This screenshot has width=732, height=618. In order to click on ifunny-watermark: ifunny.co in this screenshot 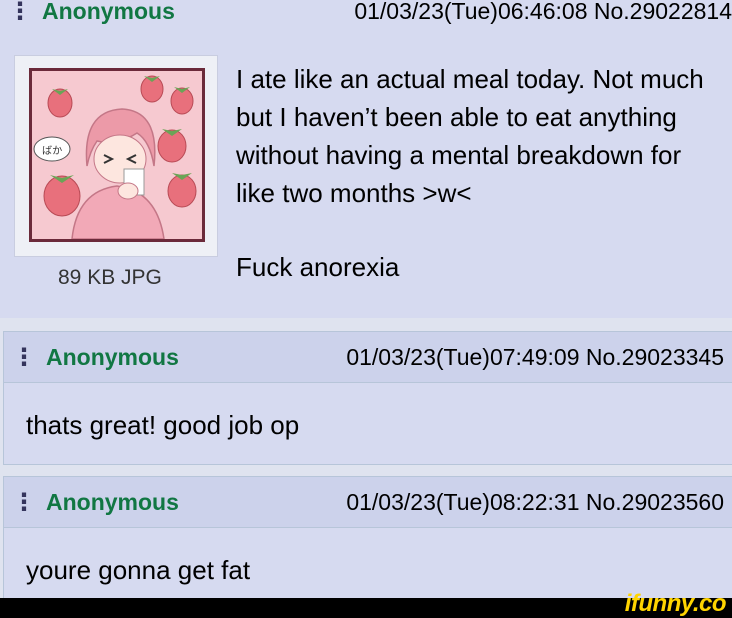, I will do `click(675, 603)`.